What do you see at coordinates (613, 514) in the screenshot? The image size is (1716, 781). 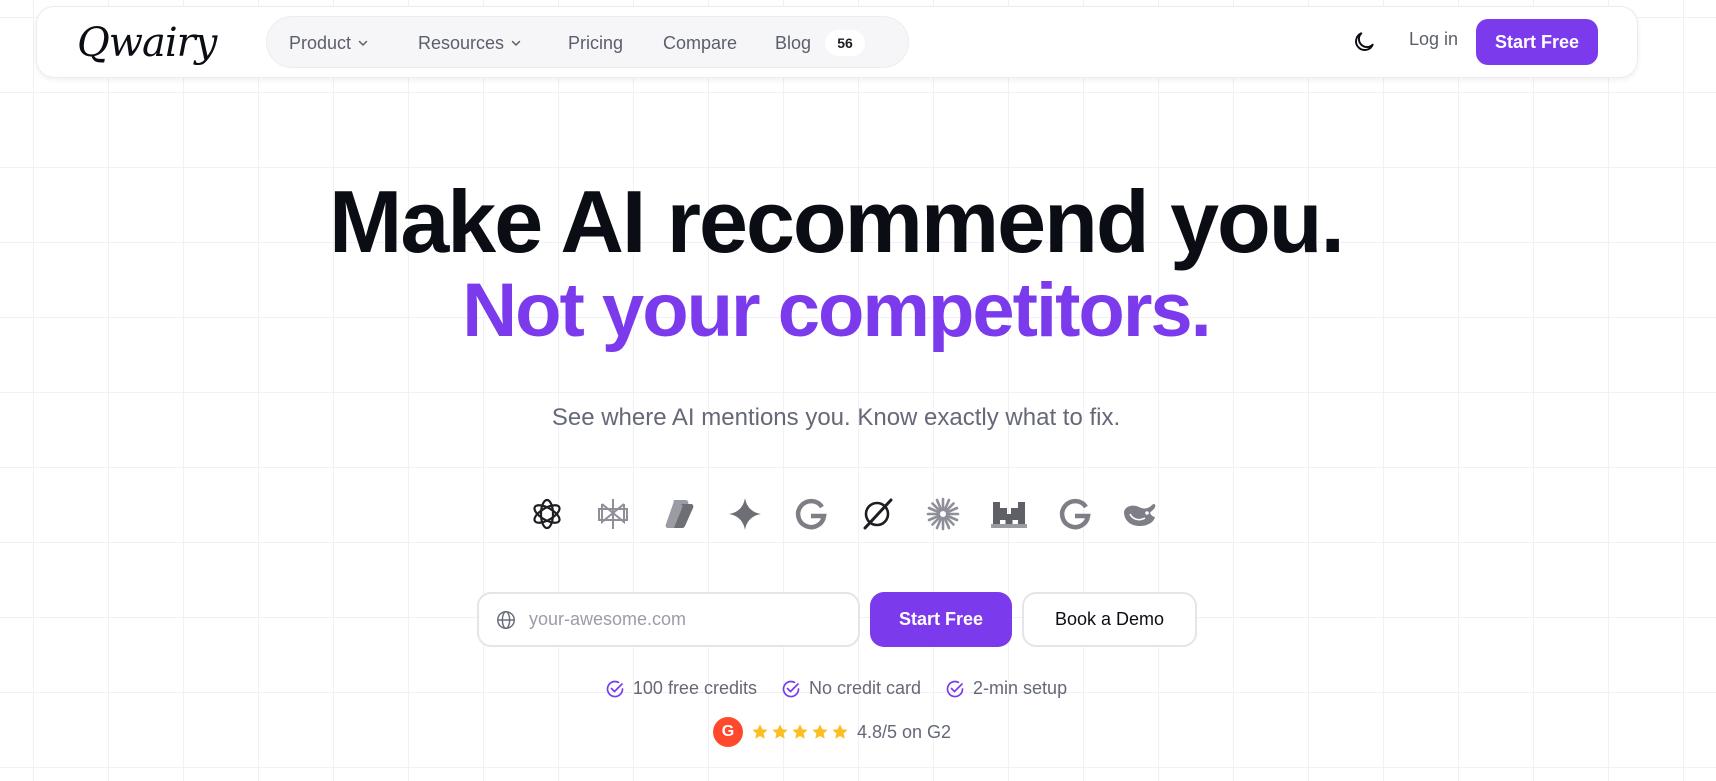 I see `perplexity-icon` at bounding box center [613, 514].